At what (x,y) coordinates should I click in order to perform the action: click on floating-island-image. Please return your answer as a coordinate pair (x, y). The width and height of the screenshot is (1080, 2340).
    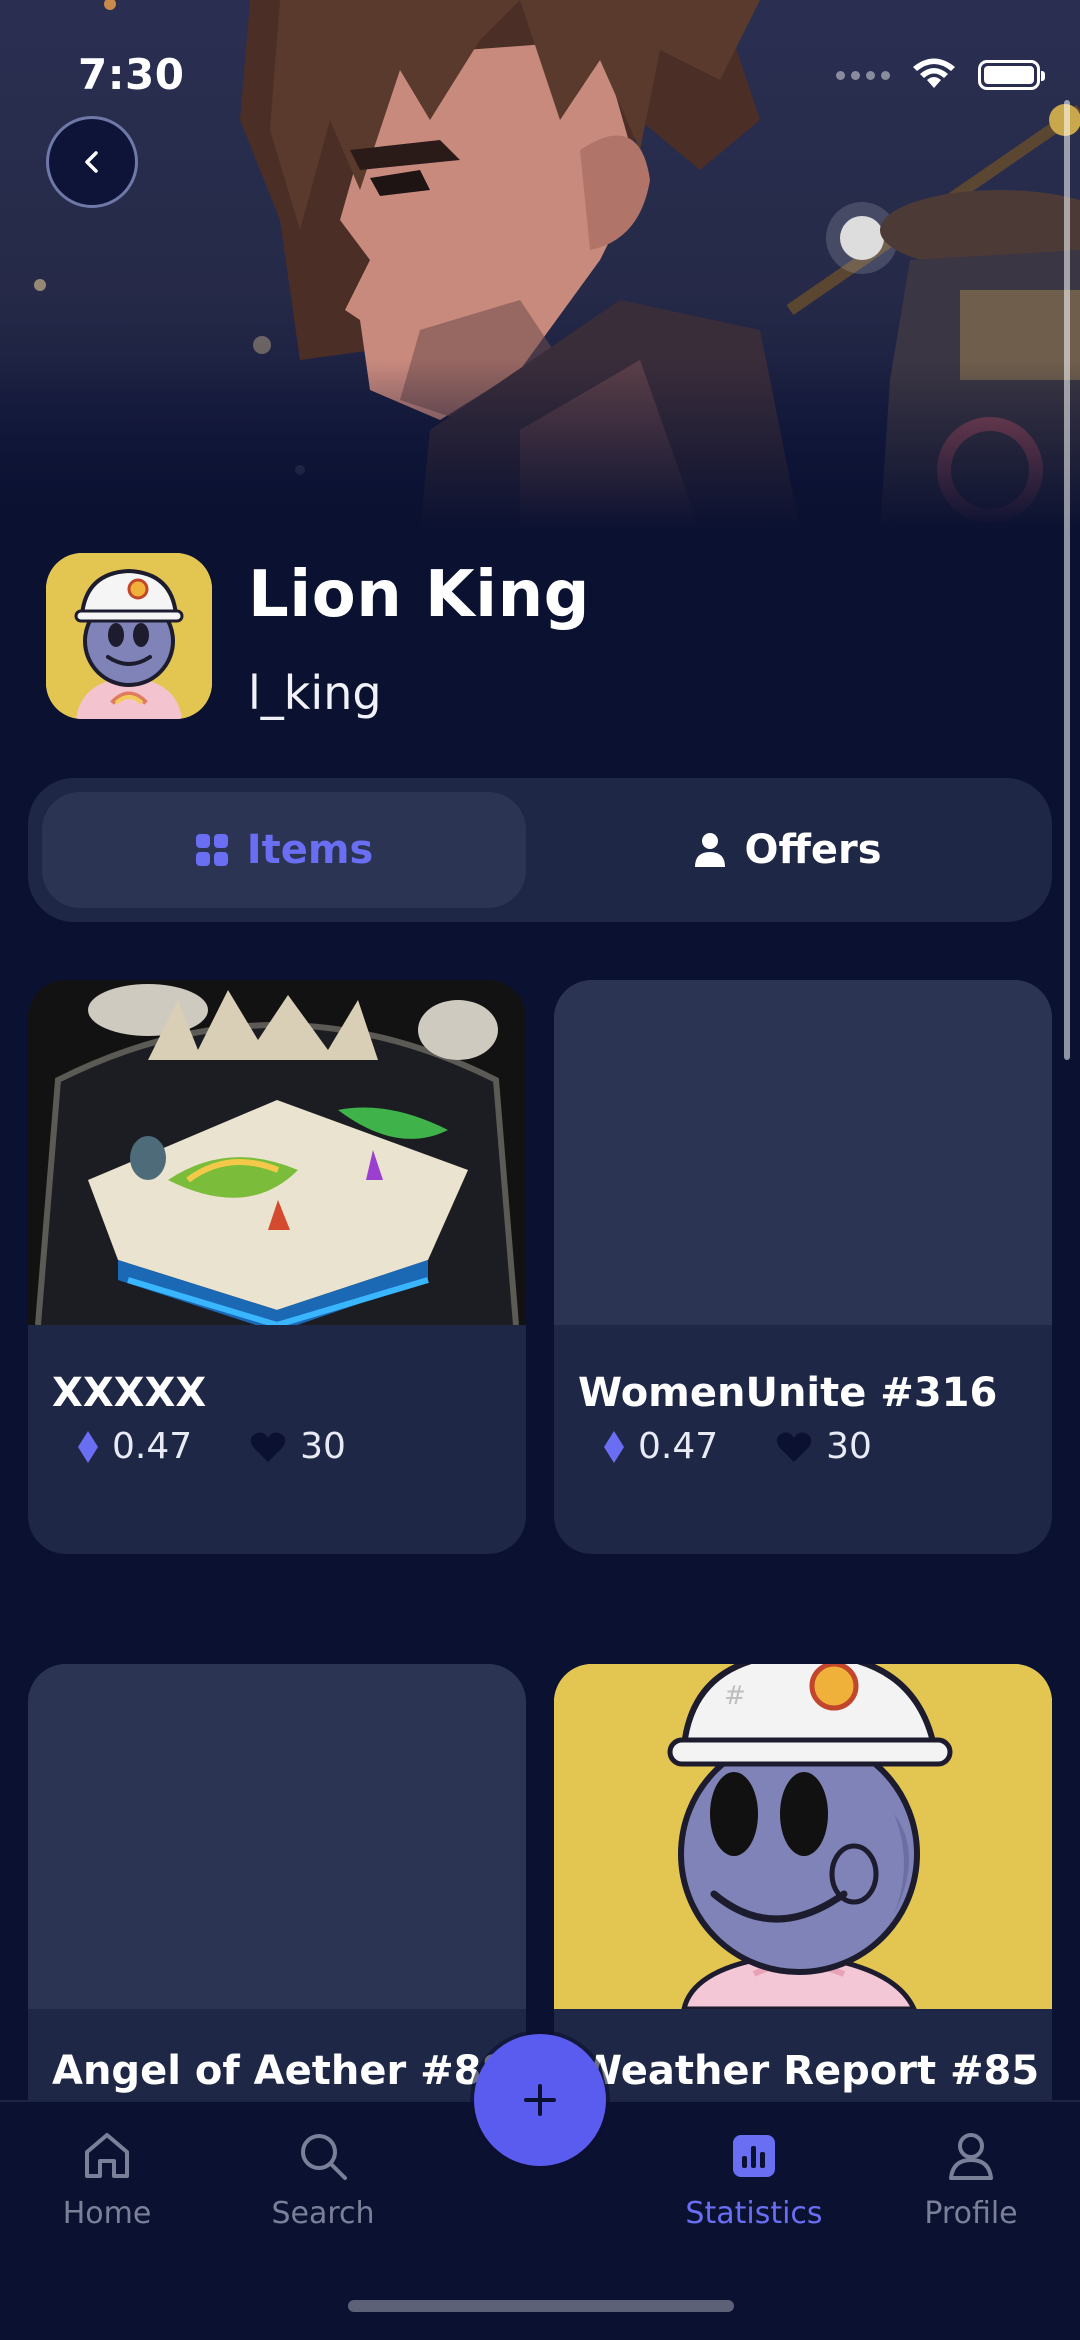
    Looking at the image, I should click on (277, 1152).